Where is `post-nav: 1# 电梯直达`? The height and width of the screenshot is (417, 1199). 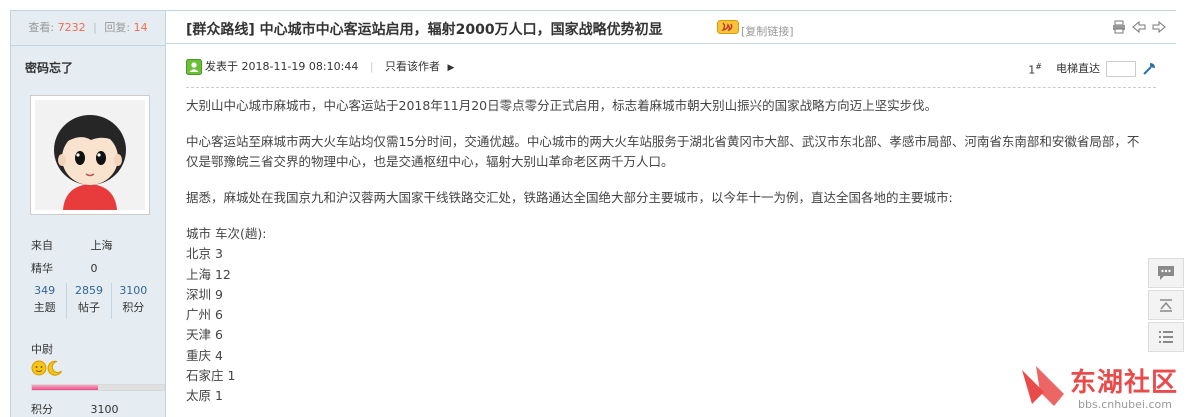
post-nav: 1# 电梯直达 is located at coordinates (1092, 69).